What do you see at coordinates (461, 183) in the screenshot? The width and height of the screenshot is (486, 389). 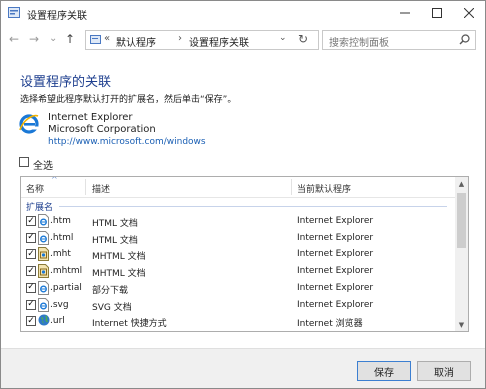 I see `scroll-up-arrow-icon: ▲` at bounding box center [461, 183].